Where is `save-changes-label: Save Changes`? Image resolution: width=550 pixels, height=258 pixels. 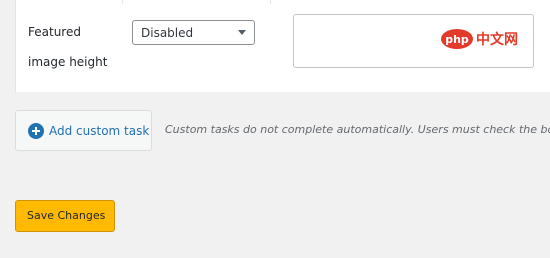
save-changes-label: Save Changes is located at coordinates (66, 215).